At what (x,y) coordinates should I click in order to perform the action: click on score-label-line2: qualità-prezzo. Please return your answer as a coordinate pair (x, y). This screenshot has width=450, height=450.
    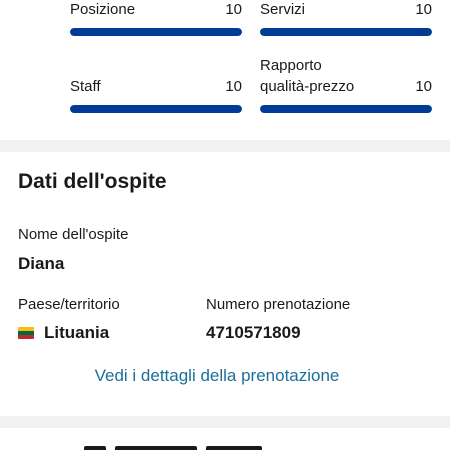
    Looking at the image, I should click on (307, 86).